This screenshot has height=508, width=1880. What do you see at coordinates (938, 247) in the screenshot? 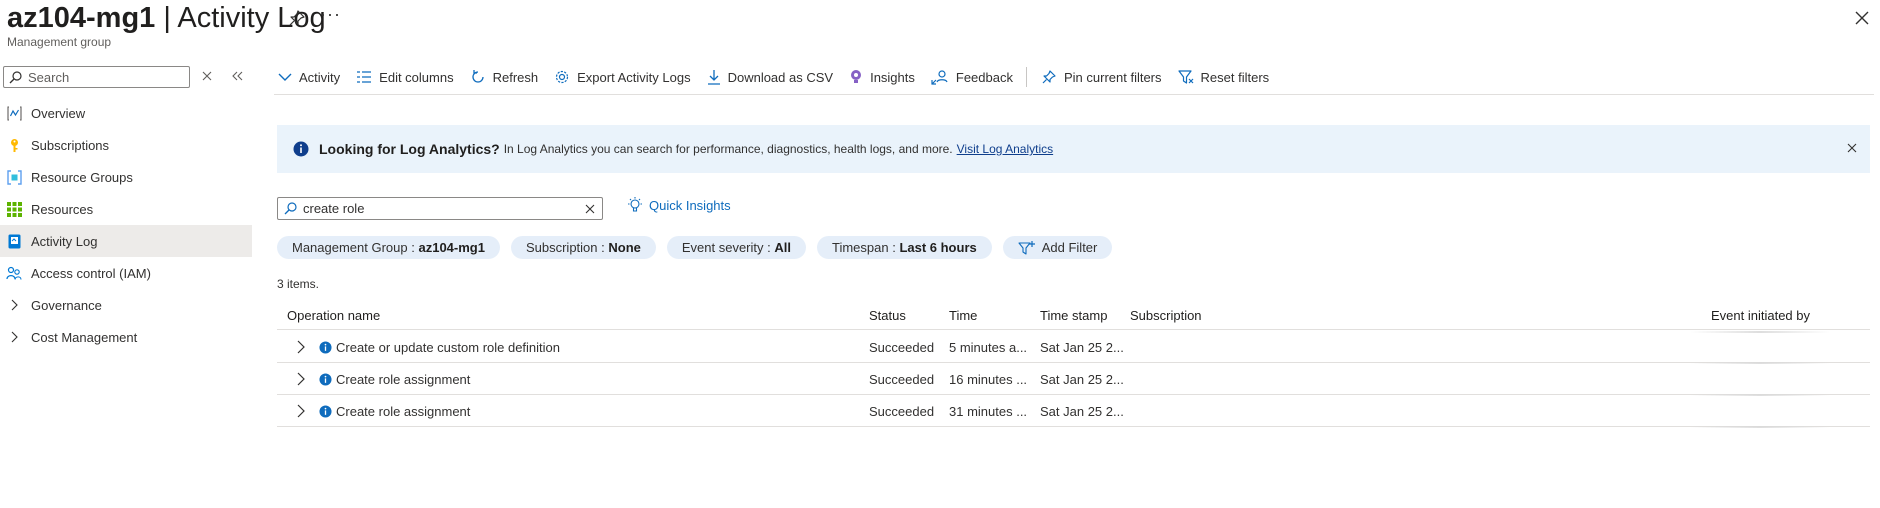
I see `pill-value: Last 6 hours` at bounding box center [938, 247].